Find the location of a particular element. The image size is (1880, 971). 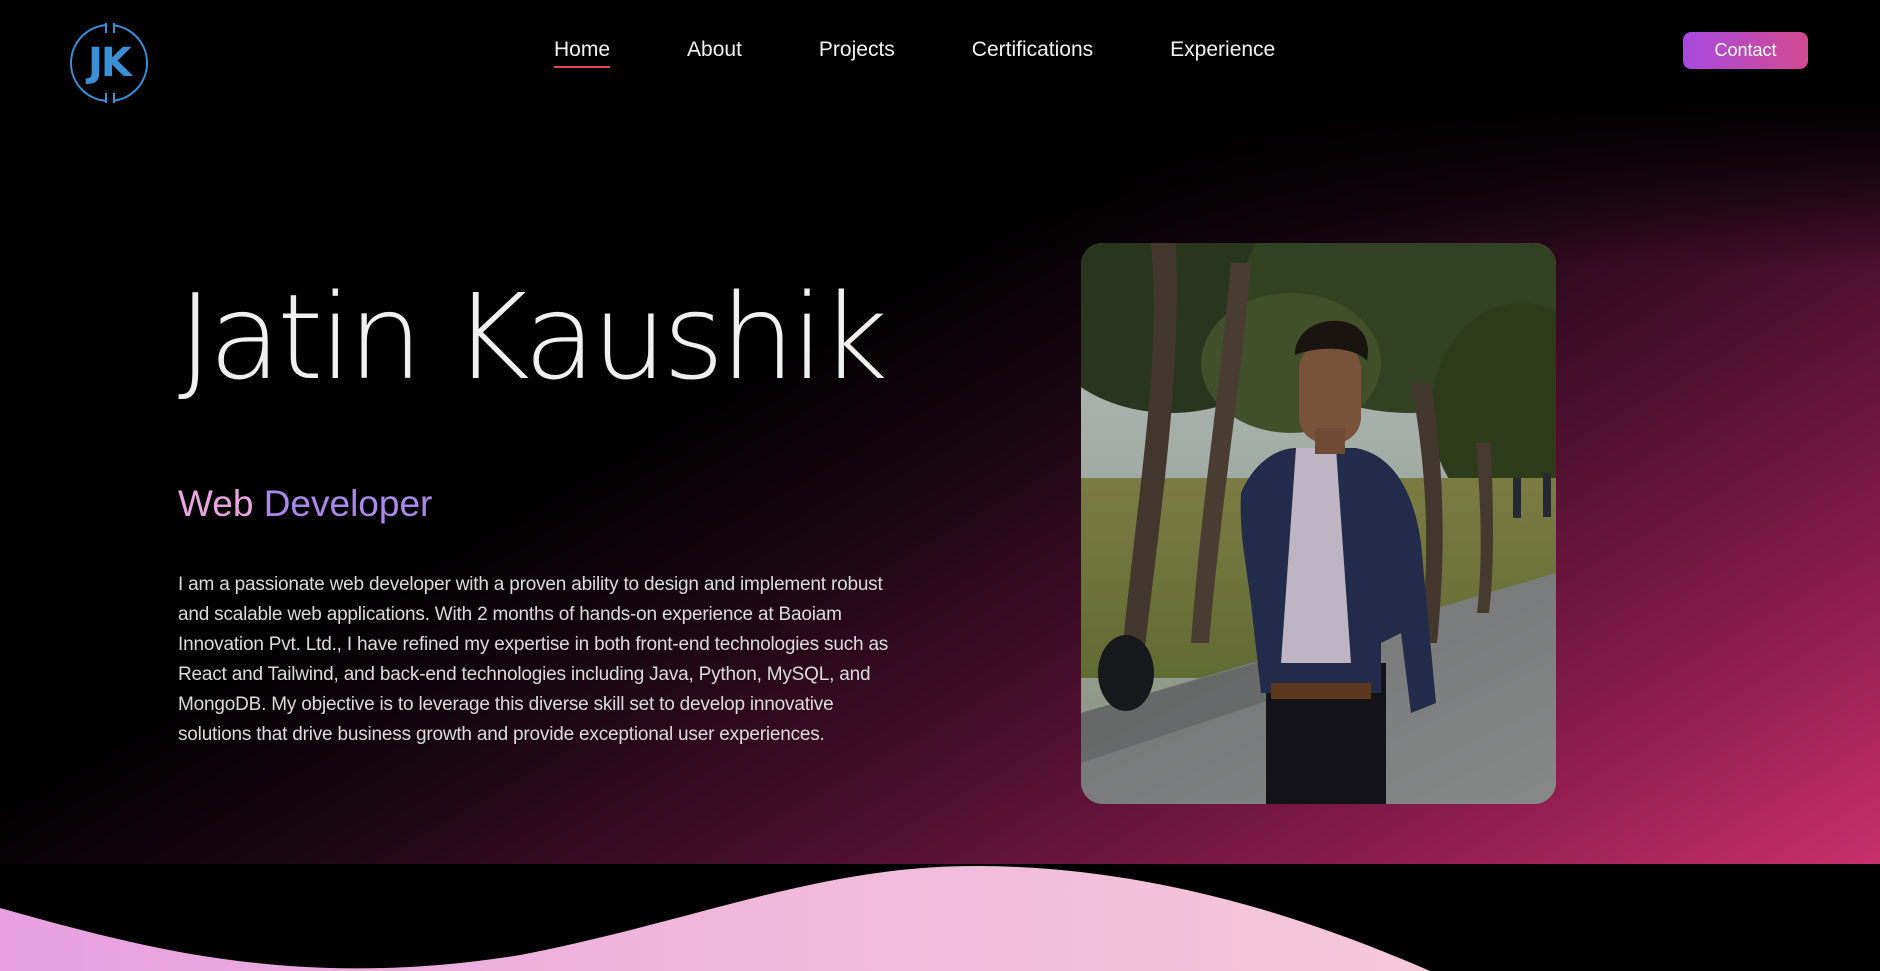

logo-text: JK is located at coordinates (110, 63).